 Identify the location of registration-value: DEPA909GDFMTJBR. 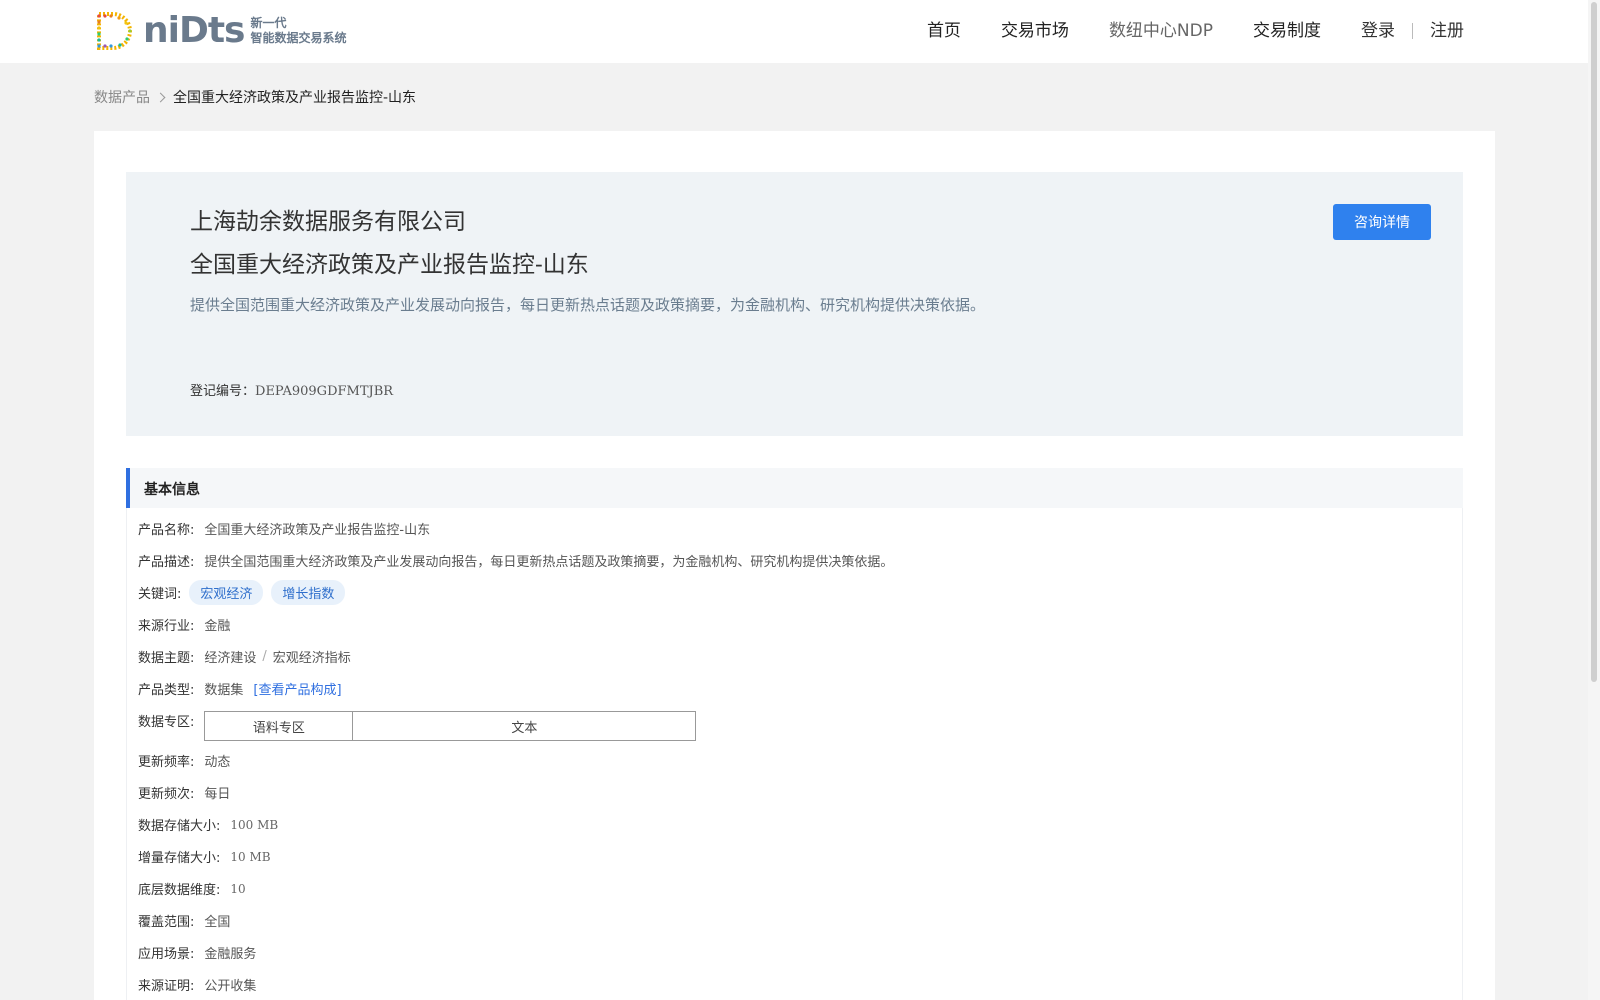
(324, 391).